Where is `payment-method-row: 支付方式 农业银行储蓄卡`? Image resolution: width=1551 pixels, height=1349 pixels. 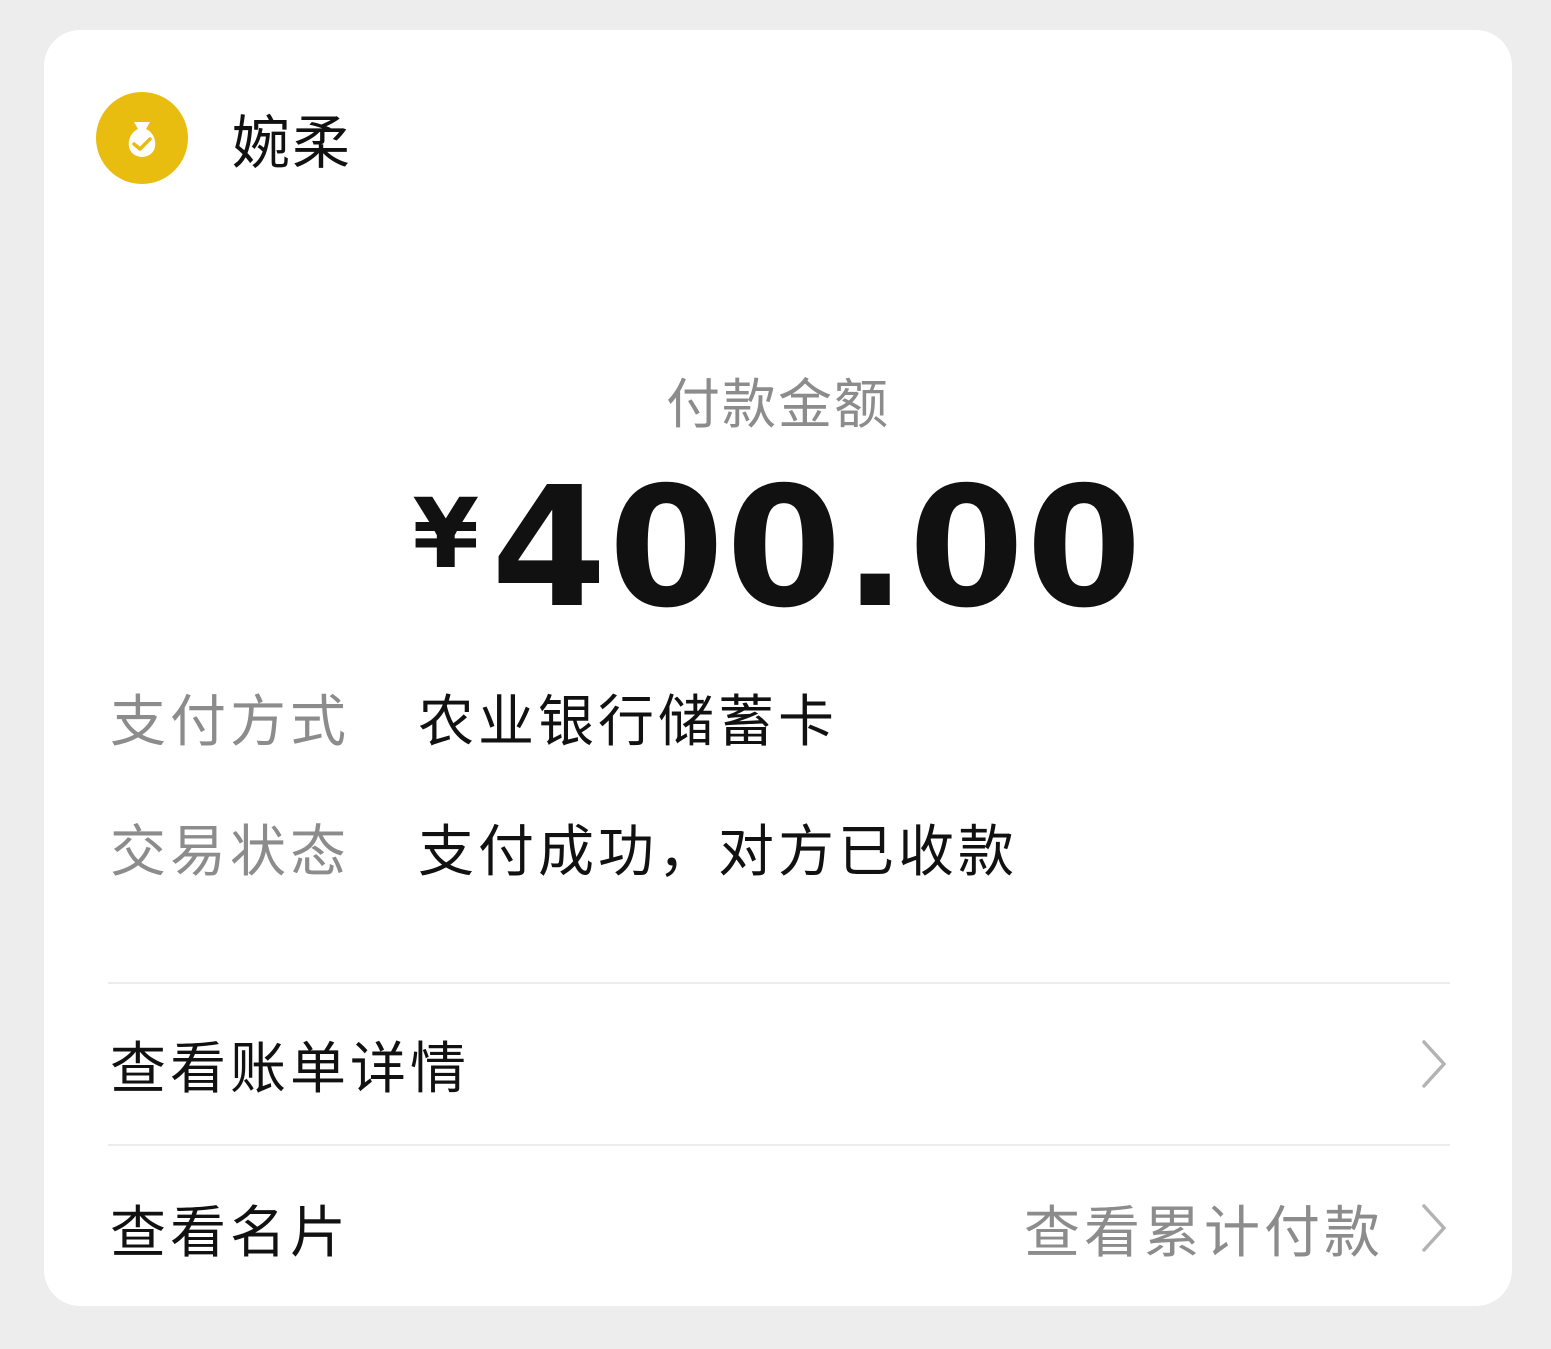
payment-method-row: 支付方式 农业银行储蓄卡 is located at coordinates (474, 718).